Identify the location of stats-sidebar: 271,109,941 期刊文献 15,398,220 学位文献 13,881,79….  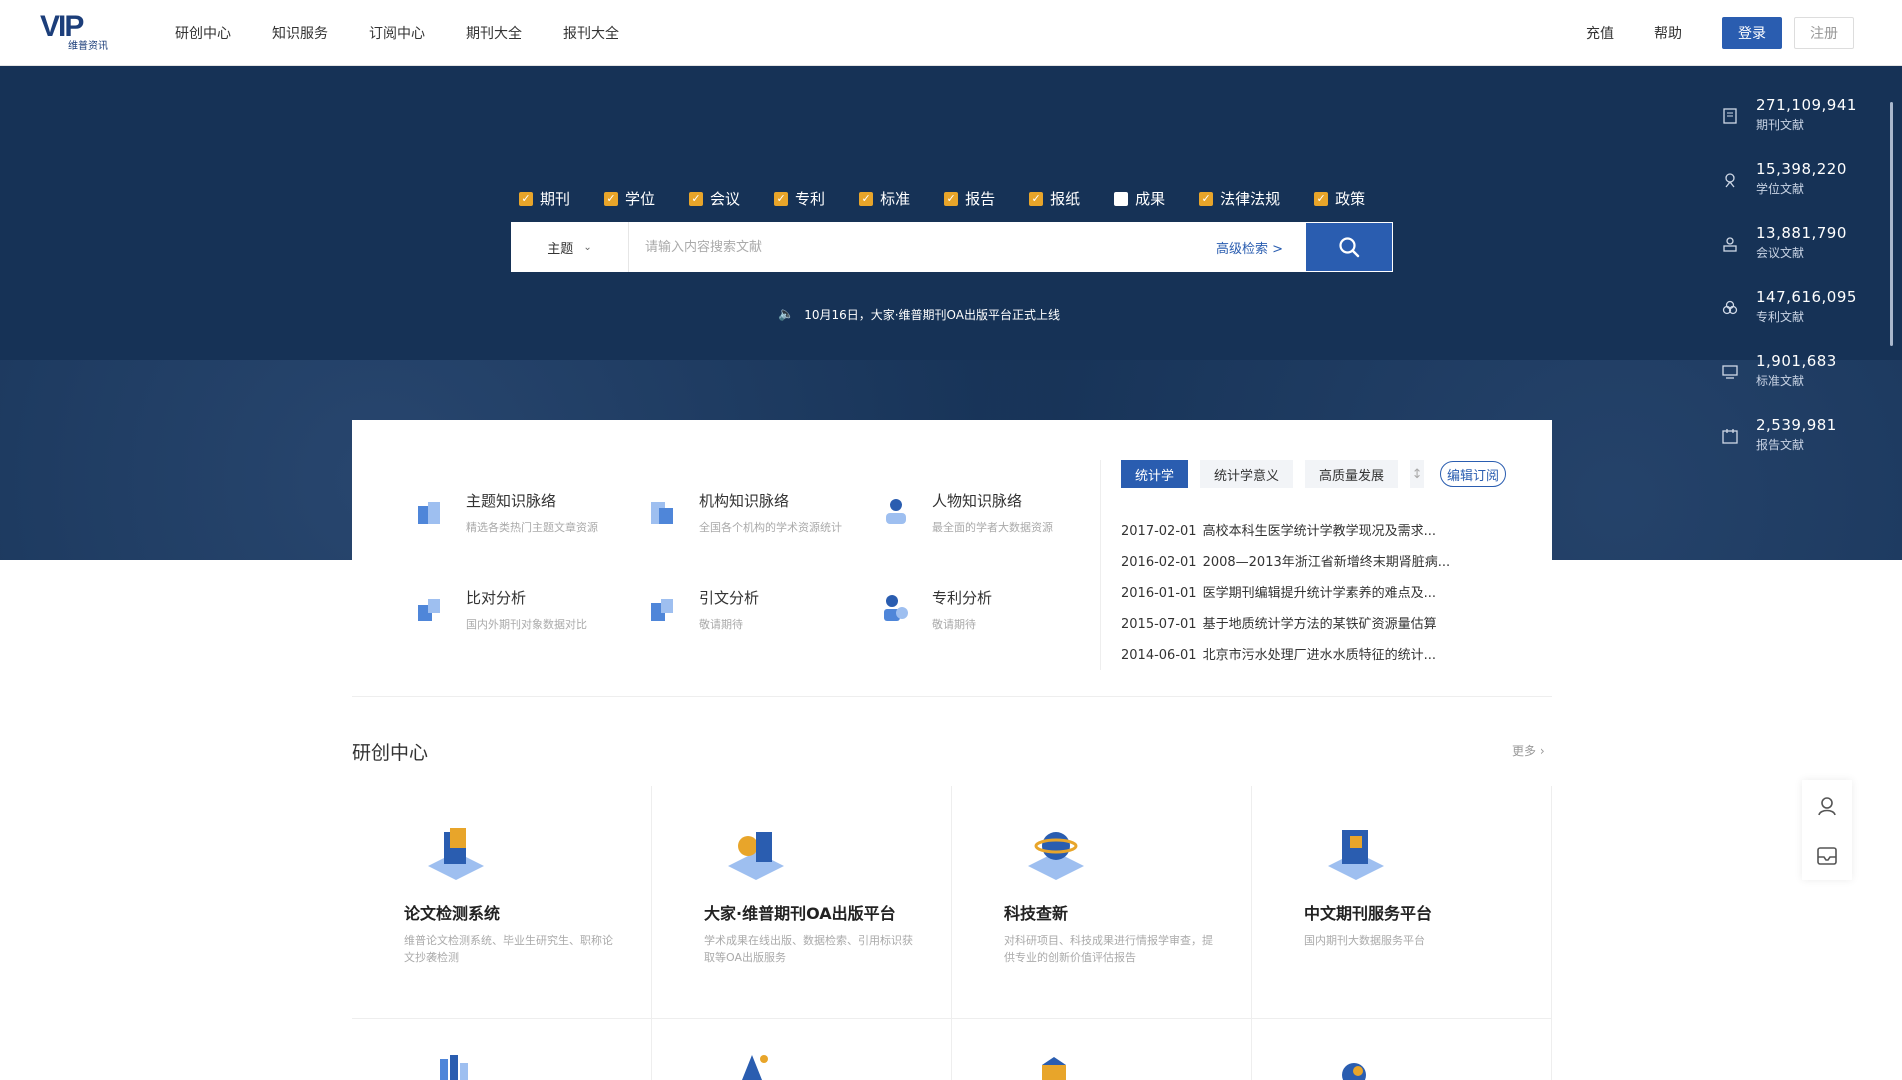
(1800, 288).